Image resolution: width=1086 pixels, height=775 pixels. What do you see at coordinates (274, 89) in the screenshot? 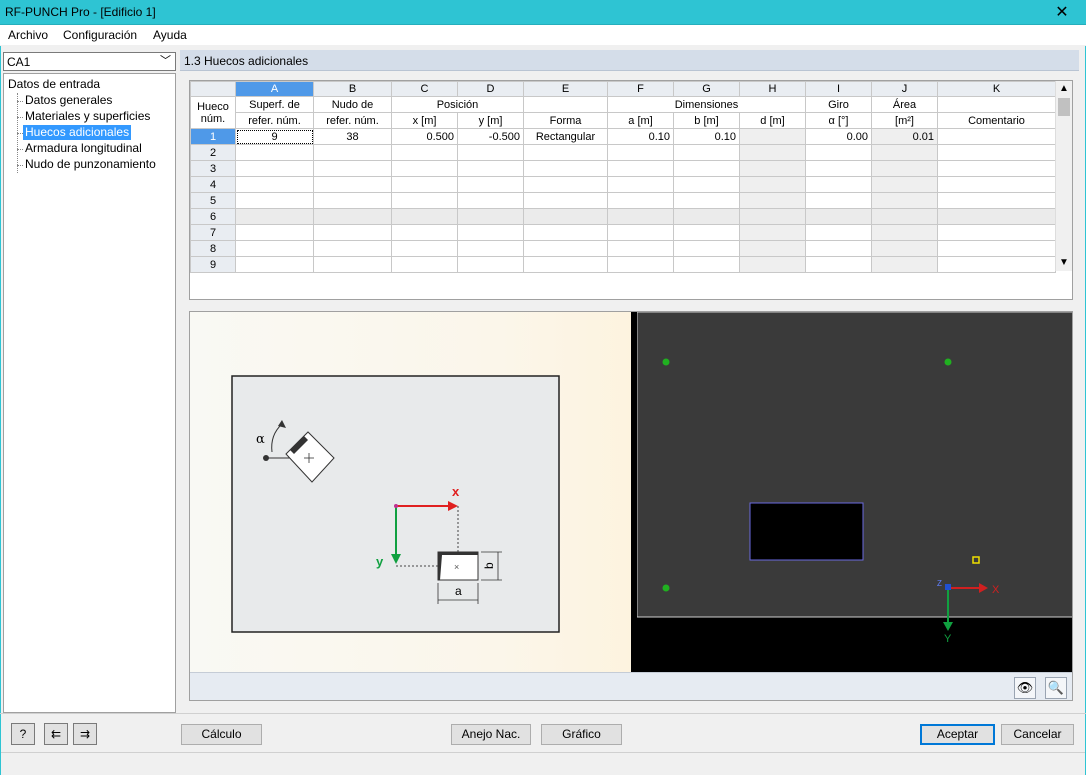
I see `col-letter-a: A` at bounding box center [274, 89].